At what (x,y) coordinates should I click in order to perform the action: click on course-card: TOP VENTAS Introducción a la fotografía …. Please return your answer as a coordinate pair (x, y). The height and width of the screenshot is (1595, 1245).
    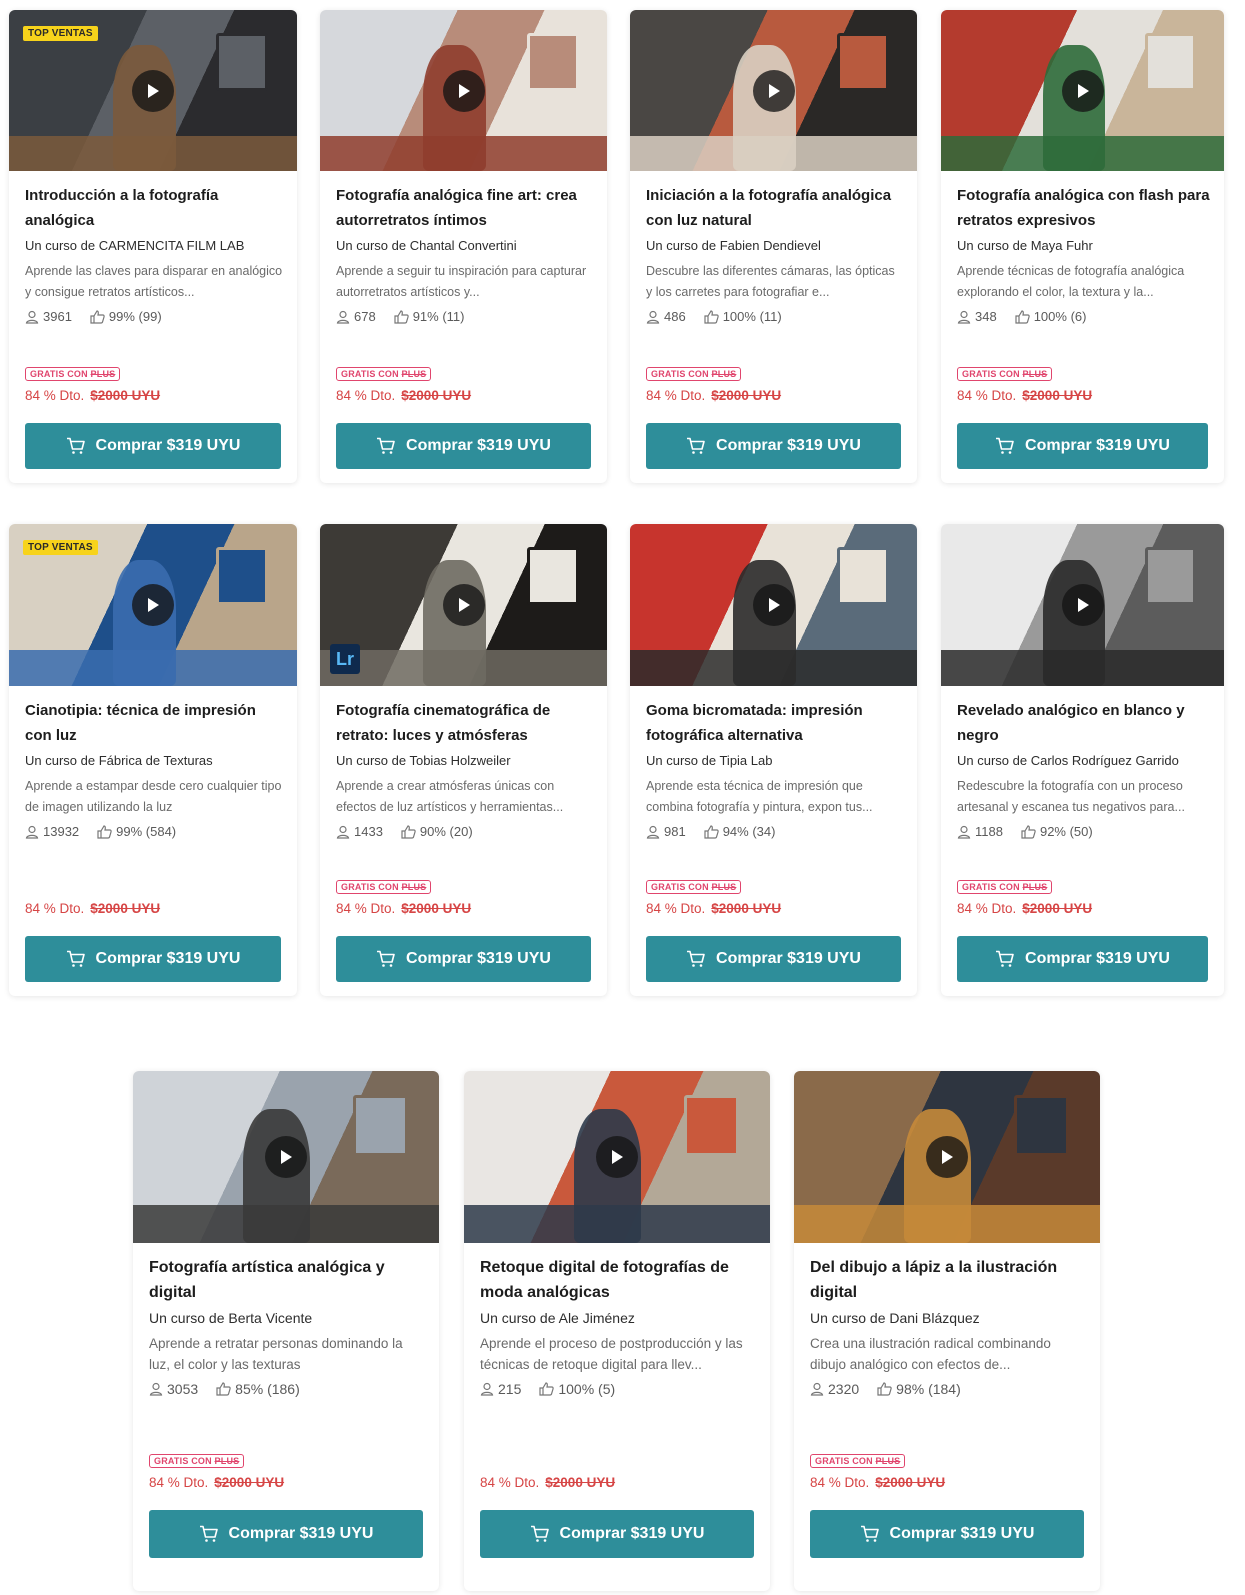
    Looking at the image, I should click on (153, 246).